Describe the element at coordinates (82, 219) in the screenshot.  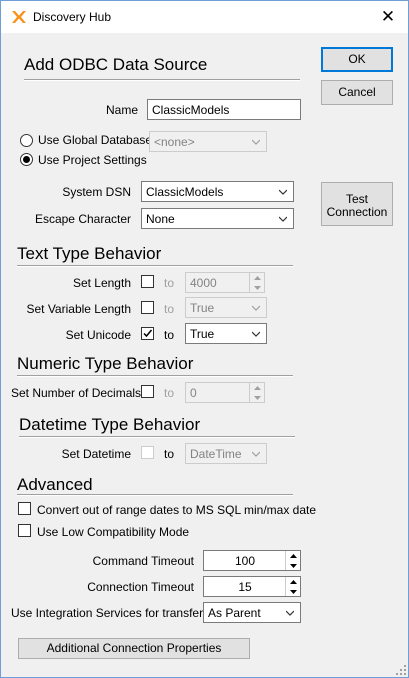
I see `escape-character-label: Escape Character` at that location.